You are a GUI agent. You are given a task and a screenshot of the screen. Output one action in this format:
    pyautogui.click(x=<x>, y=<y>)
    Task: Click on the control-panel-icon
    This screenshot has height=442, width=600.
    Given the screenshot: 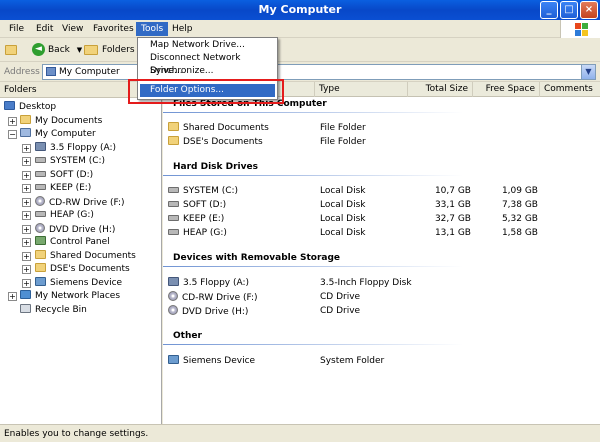 What is the action you would take?
    pyautogui.click(x=40, y=240)
    